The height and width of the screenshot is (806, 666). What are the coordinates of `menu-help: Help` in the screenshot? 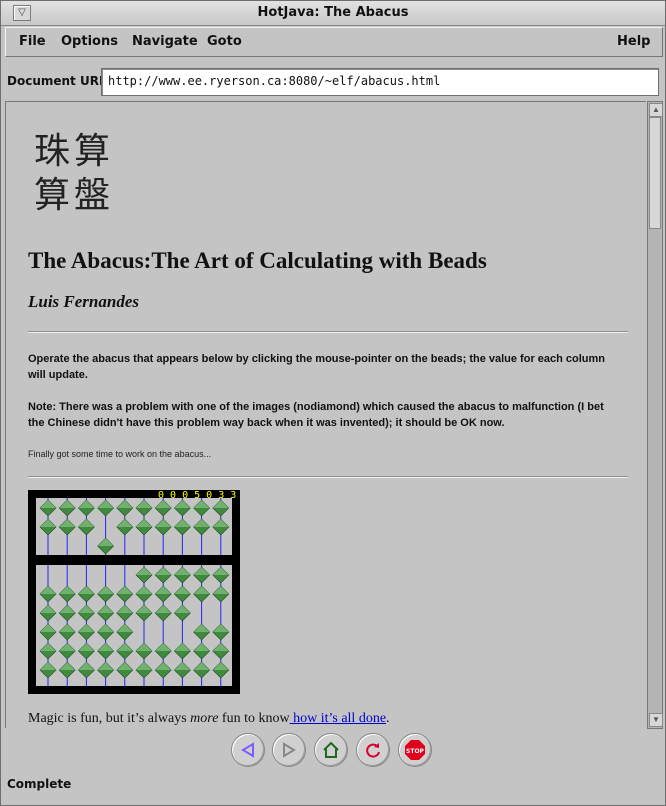 It's located at (633, 41).